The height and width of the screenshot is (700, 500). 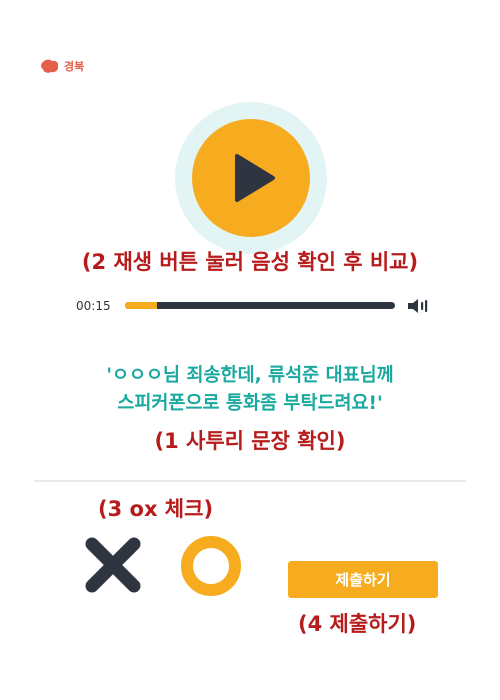 What do you see at coordinates (250, 390) in the screenshot?
I see `dialect-sentence: 'ㅇㅇㅇ님 죄송한데, 류석준 대표님께 스피커폰으로 통화좀 부탁드려요!'` at bounding box center [250, 390].